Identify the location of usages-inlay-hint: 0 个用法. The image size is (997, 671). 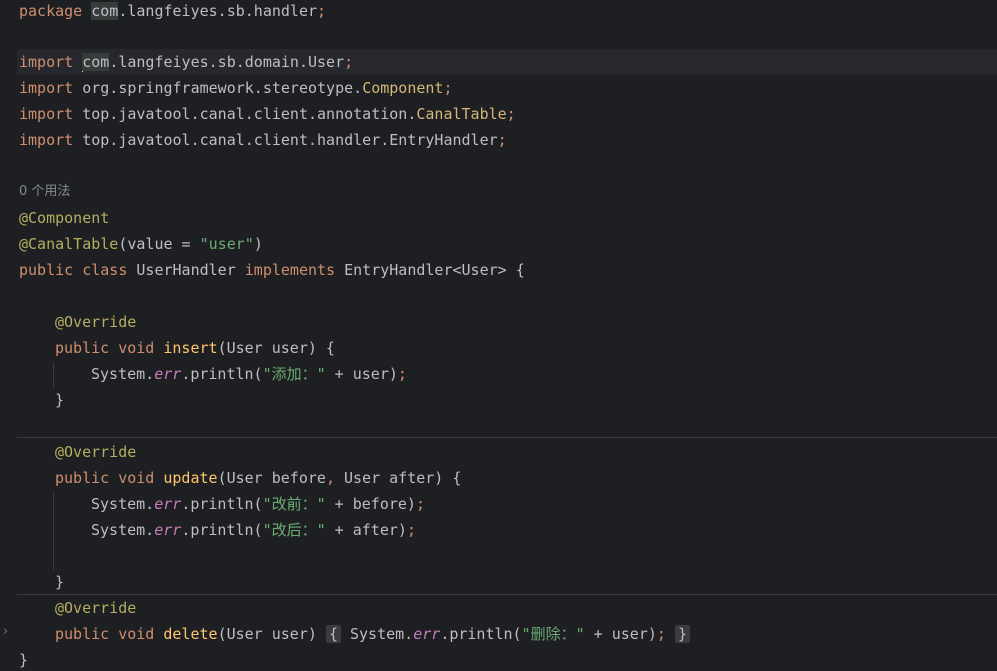
(44, 192).